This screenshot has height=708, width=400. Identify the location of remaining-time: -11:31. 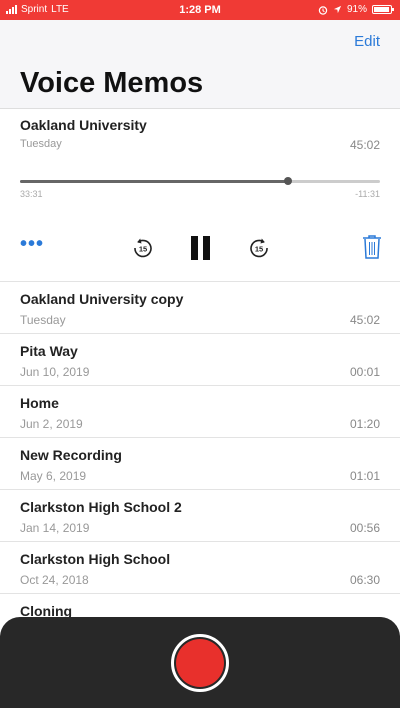
(367, 194).